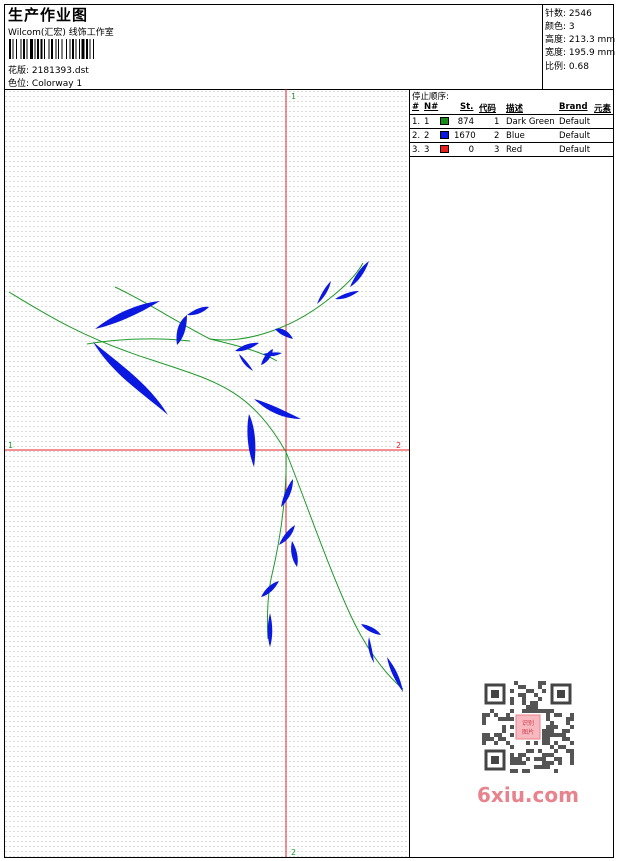 This screenshot has height=861, width=620. I want to click on colorway-label: 色位:, so click(19, 84).